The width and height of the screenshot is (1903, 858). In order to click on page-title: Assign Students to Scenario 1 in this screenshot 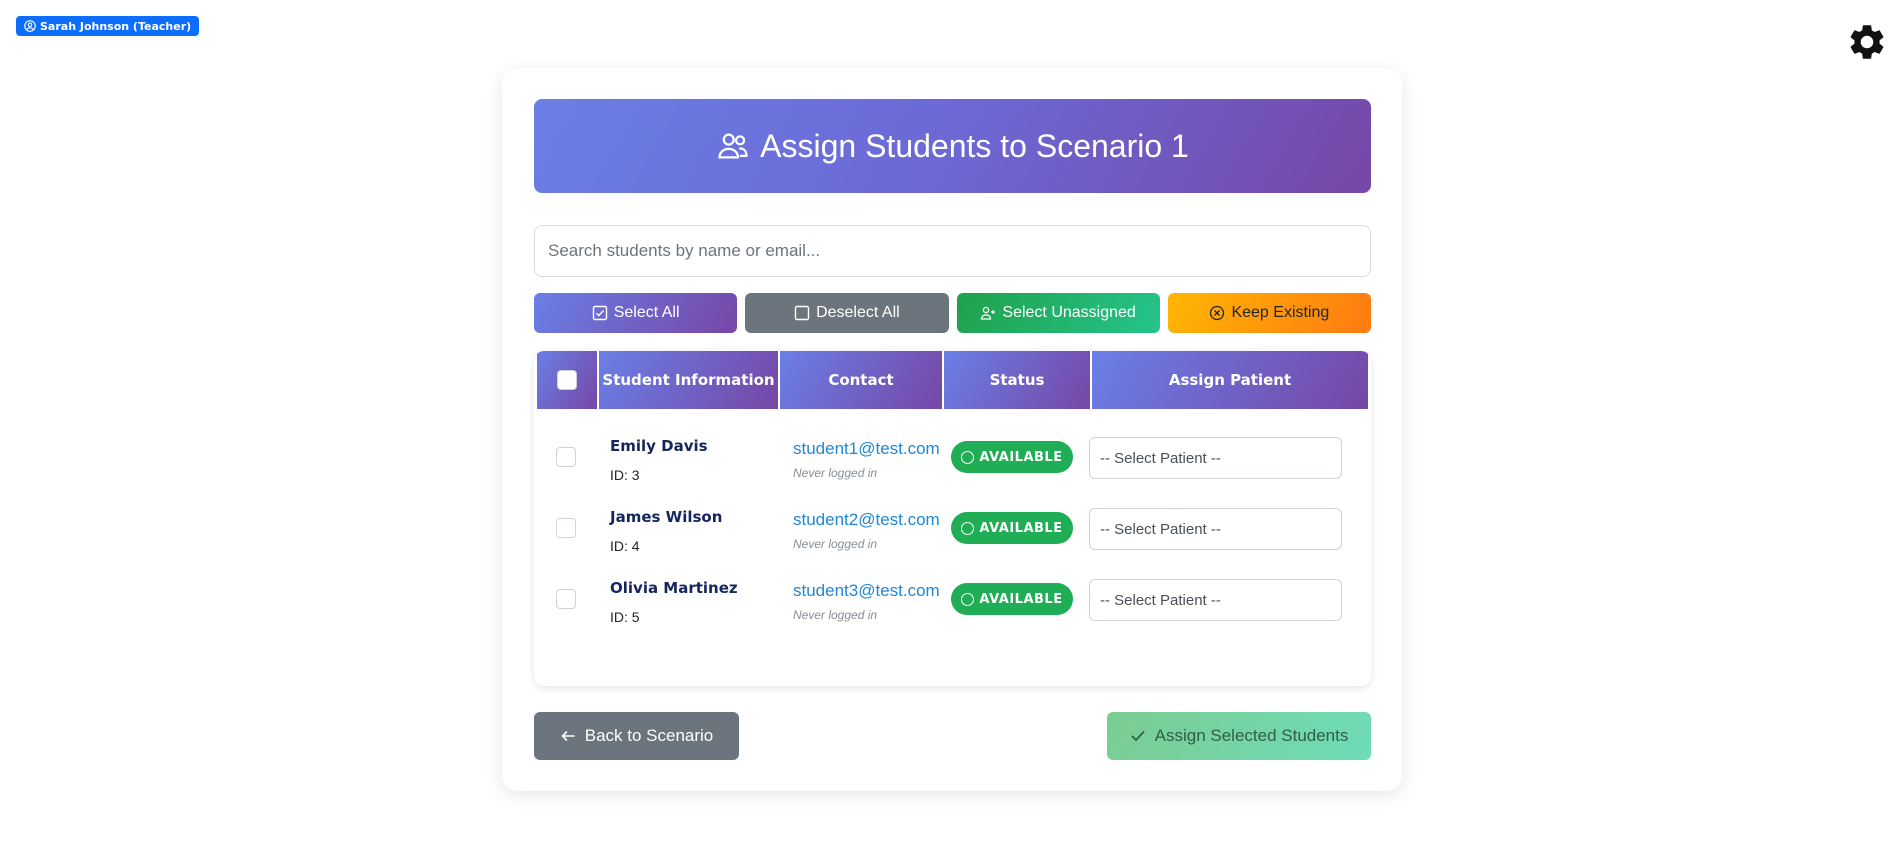, I will do `click(974, 145)`.